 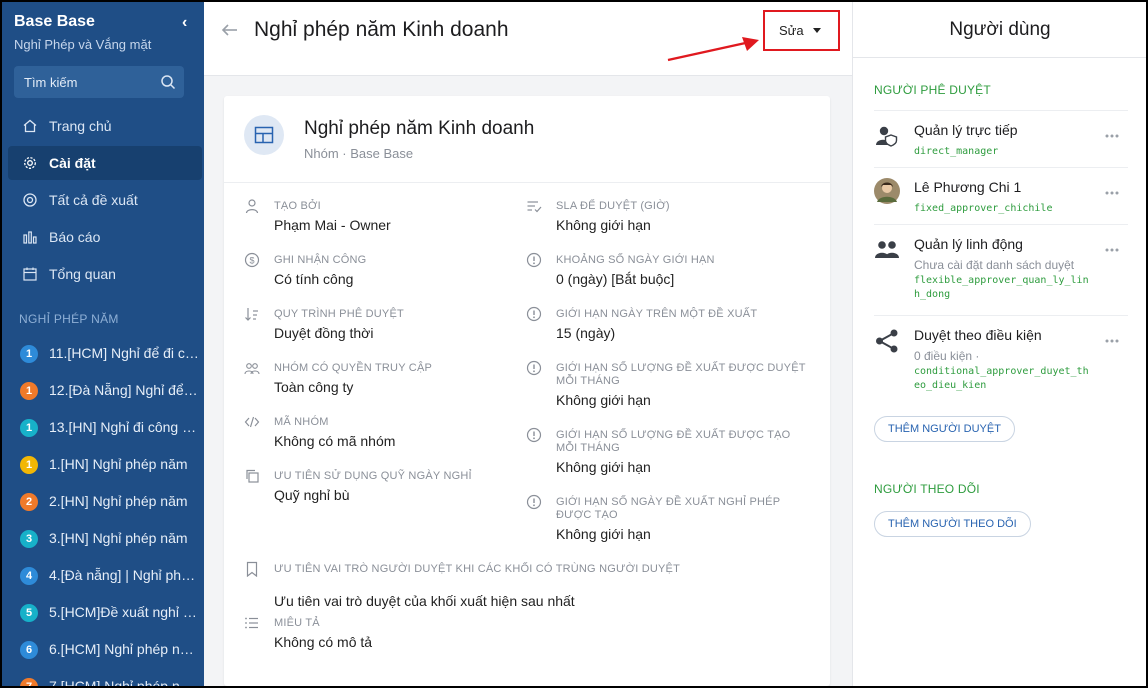 What do you see at coordinates (312, 495) in the screenshot?
I see `field-value: Quỹ nghỉ bù` at bounding box center [312, 495].